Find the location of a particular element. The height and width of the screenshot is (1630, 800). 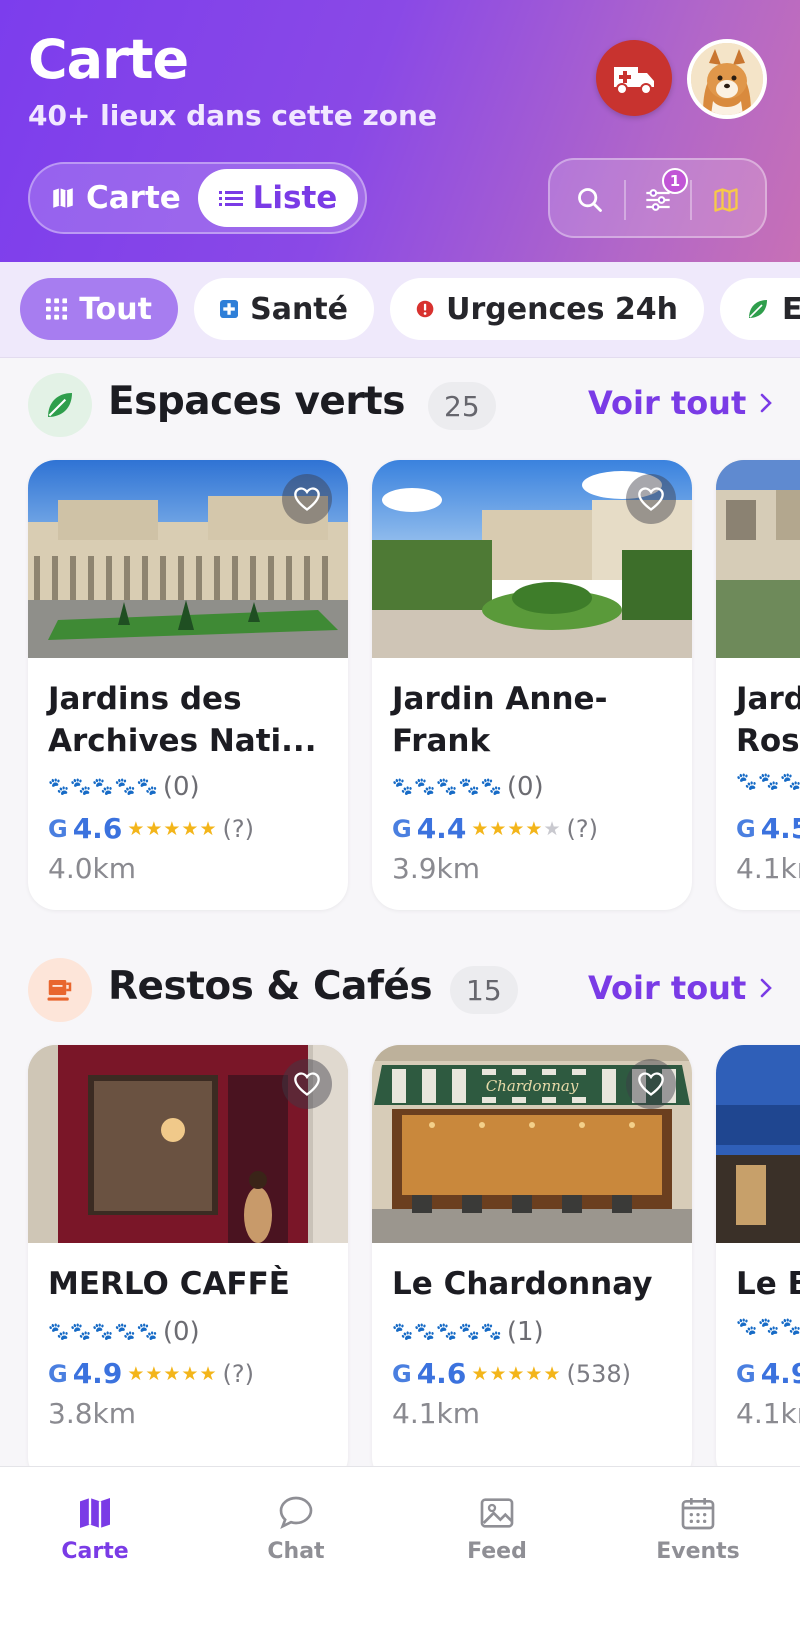

image-icon is located at coordinates (497, 1513).